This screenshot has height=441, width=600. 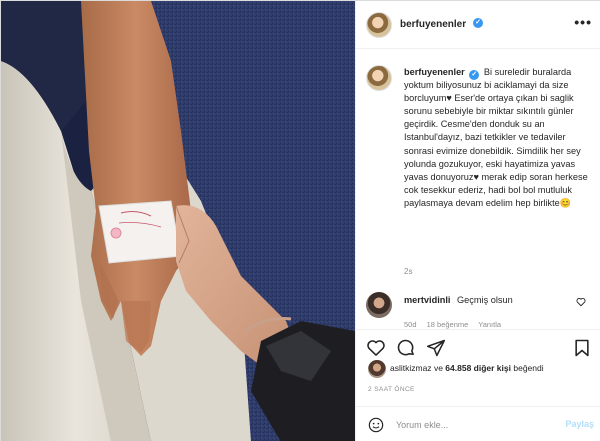 I want to click on comment-likes: 18 beğenme, so click(x=448, y=324).